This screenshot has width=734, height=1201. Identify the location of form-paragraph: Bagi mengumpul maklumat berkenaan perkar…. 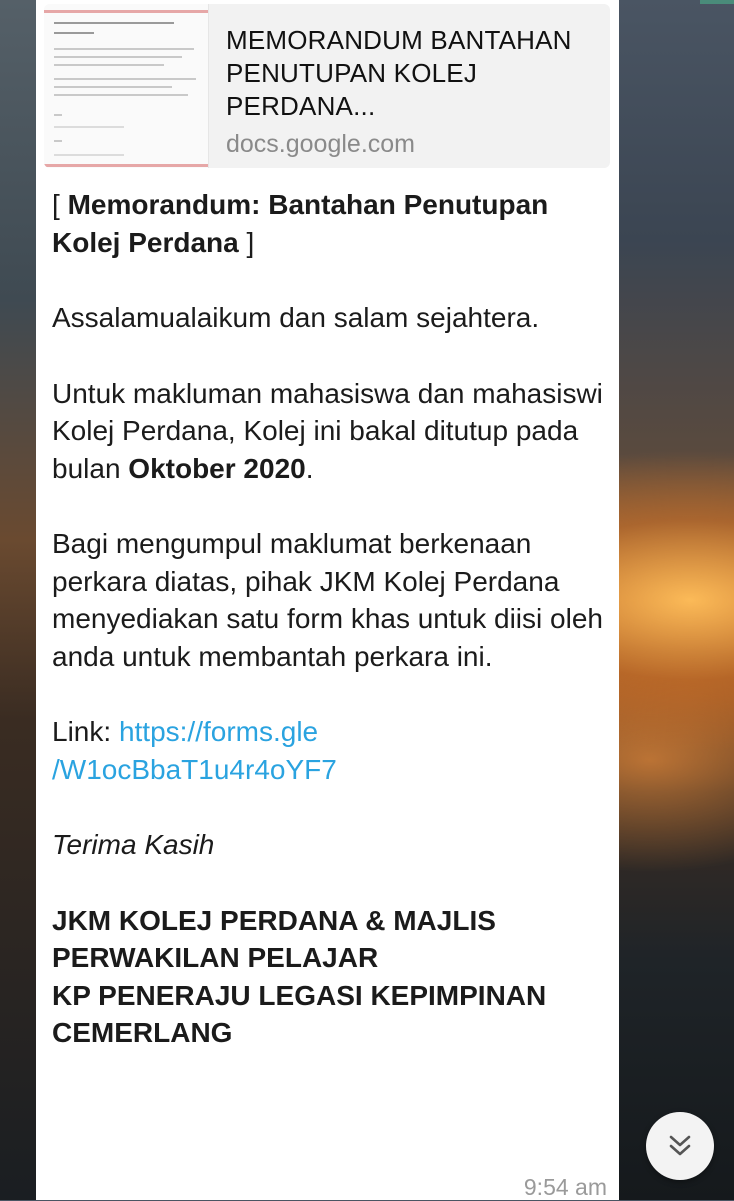
(327, 600).